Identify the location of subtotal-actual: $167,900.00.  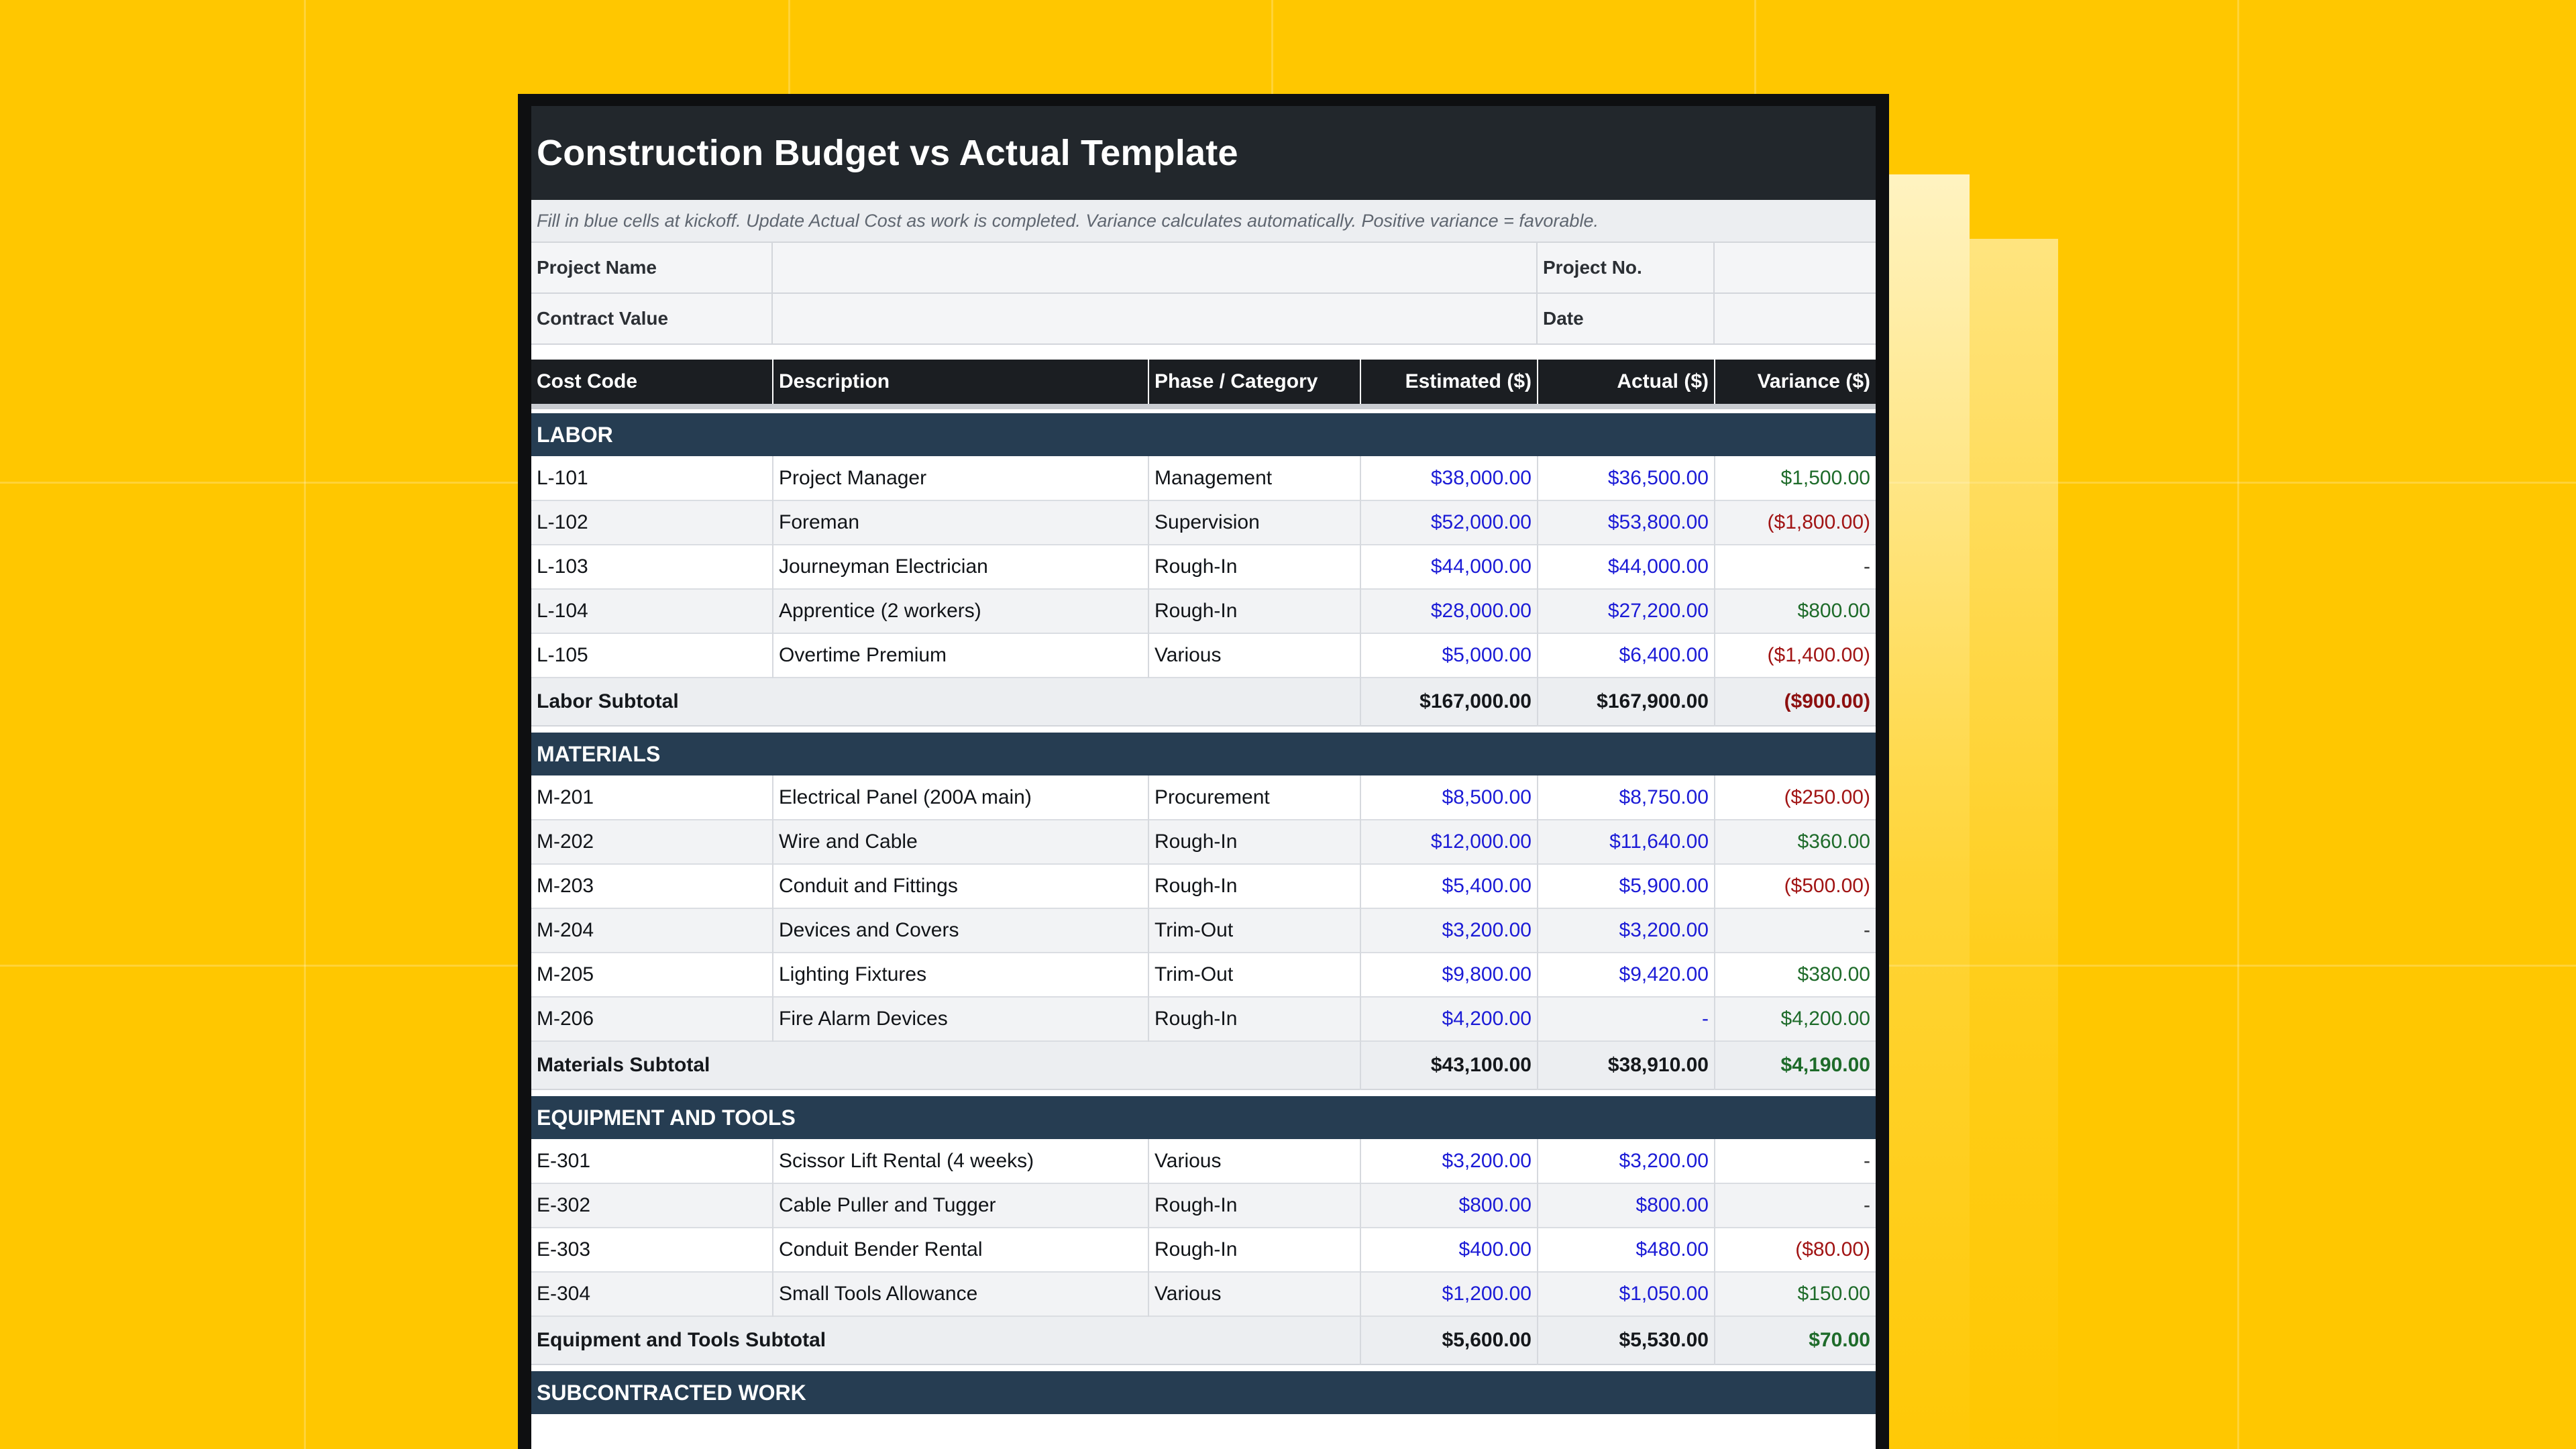
(1626, 702).